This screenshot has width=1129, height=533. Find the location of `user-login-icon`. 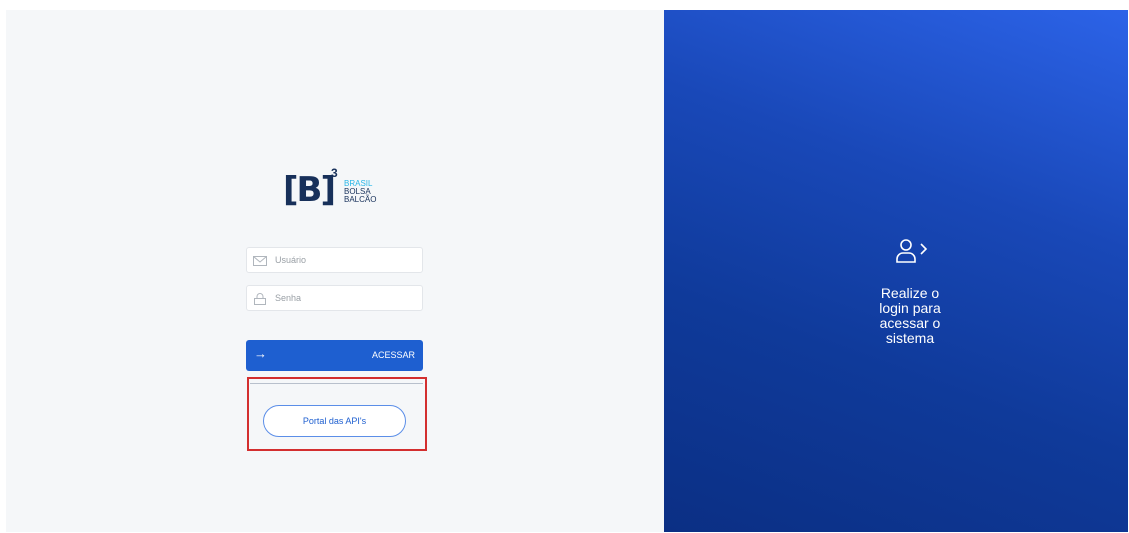

user-login-icon is located at coordinates (914, 251).